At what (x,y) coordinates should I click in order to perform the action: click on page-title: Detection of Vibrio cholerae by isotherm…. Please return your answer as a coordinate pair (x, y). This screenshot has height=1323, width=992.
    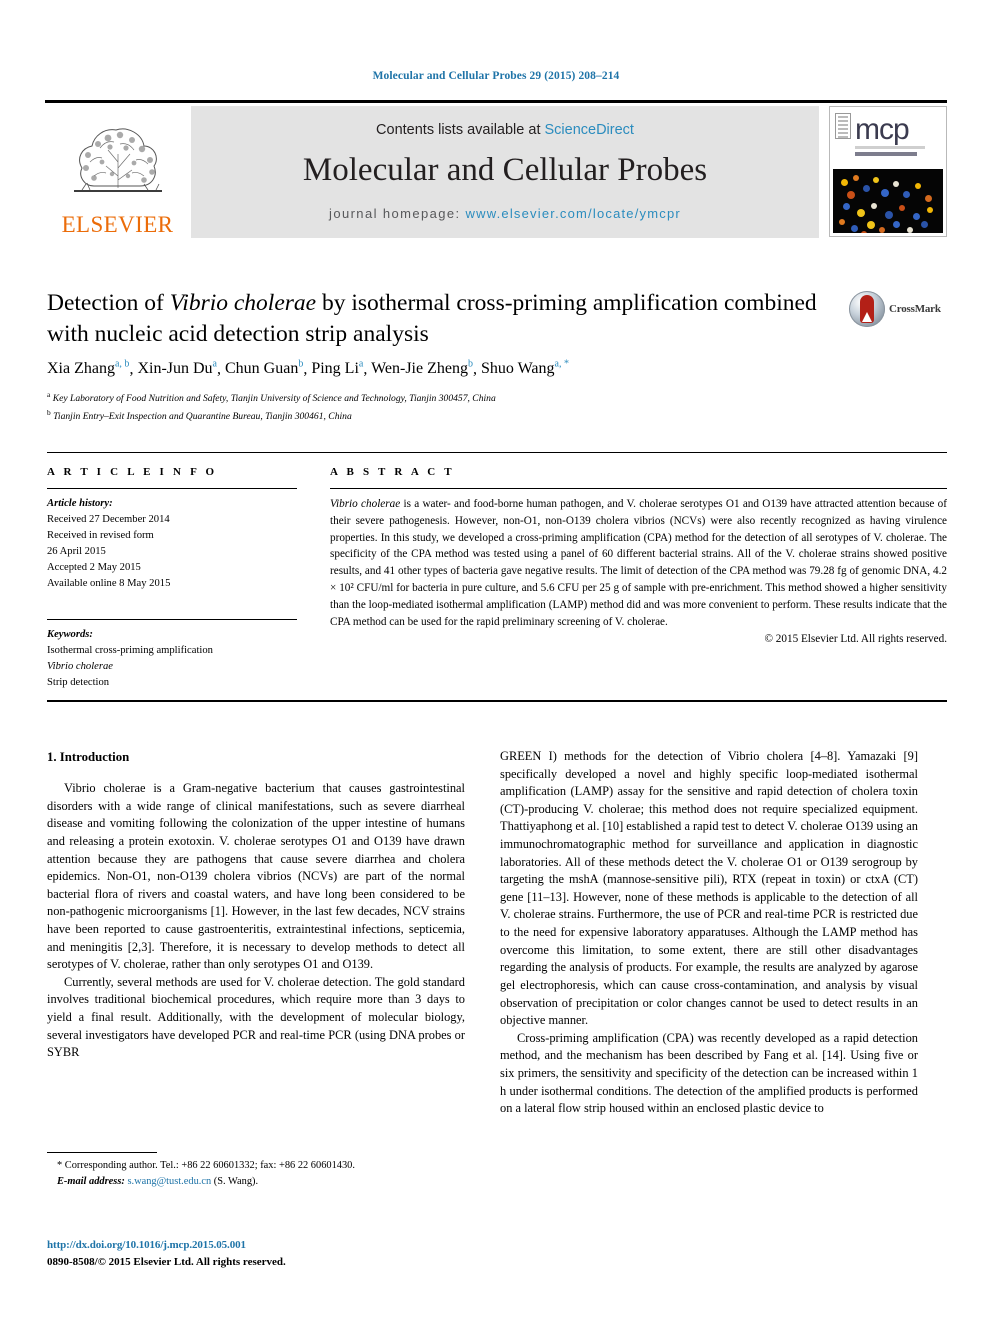
    Looking at the image, I should click on (447, 318).